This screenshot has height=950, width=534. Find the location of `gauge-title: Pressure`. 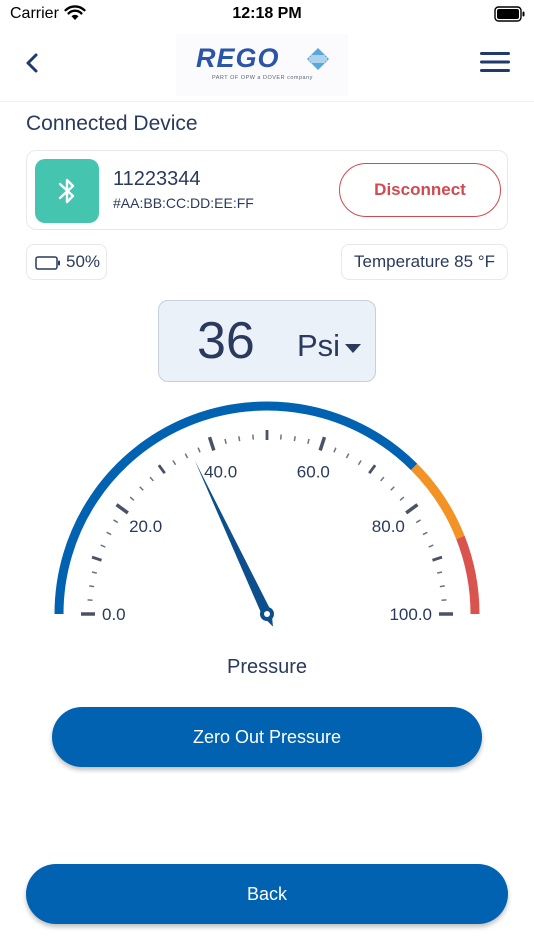

gauge-title: Pressure is located at coordinates (267, 667).